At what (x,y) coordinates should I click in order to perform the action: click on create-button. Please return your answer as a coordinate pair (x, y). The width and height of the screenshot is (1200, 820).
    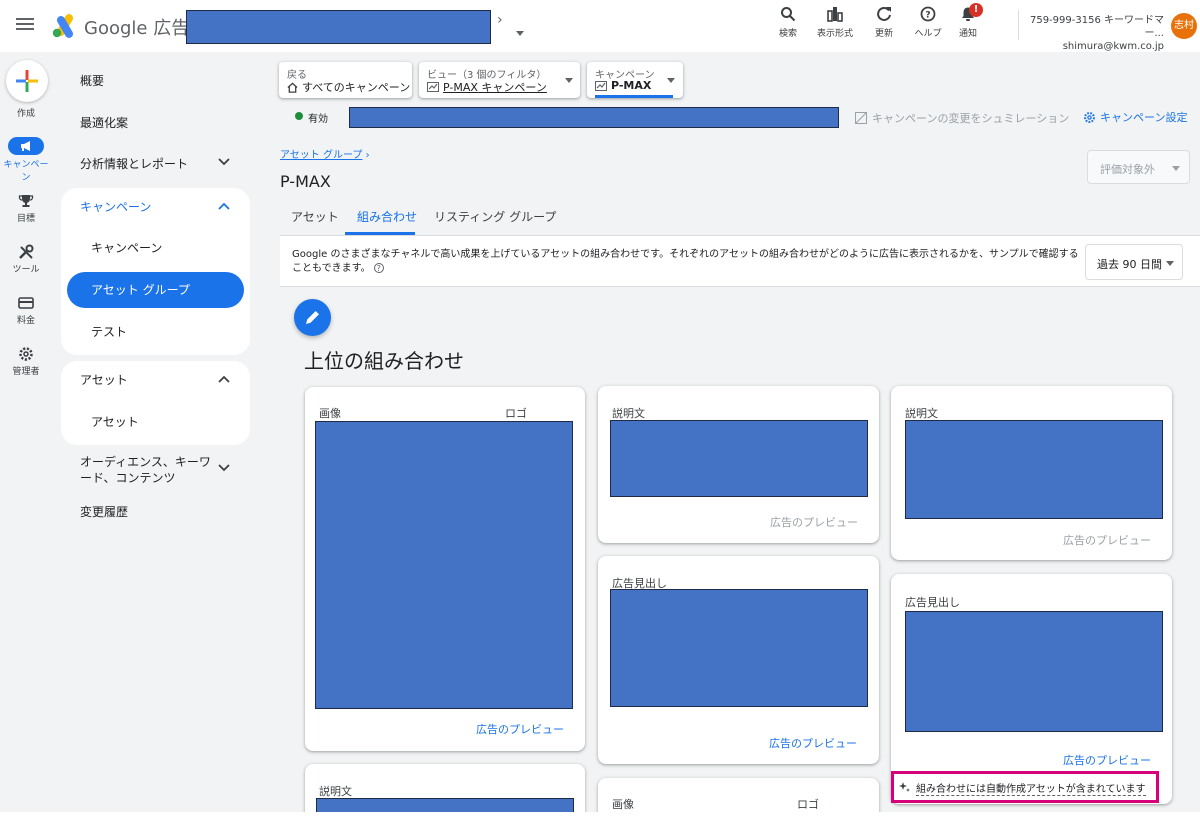
    Looking at the image, I should click on (27, 81).